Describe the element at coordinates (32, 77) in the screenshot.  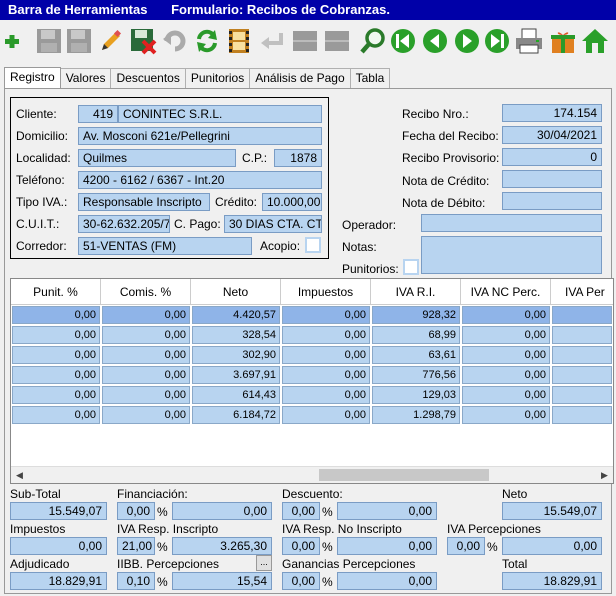
I see `tab-registro: Registro` at that location.